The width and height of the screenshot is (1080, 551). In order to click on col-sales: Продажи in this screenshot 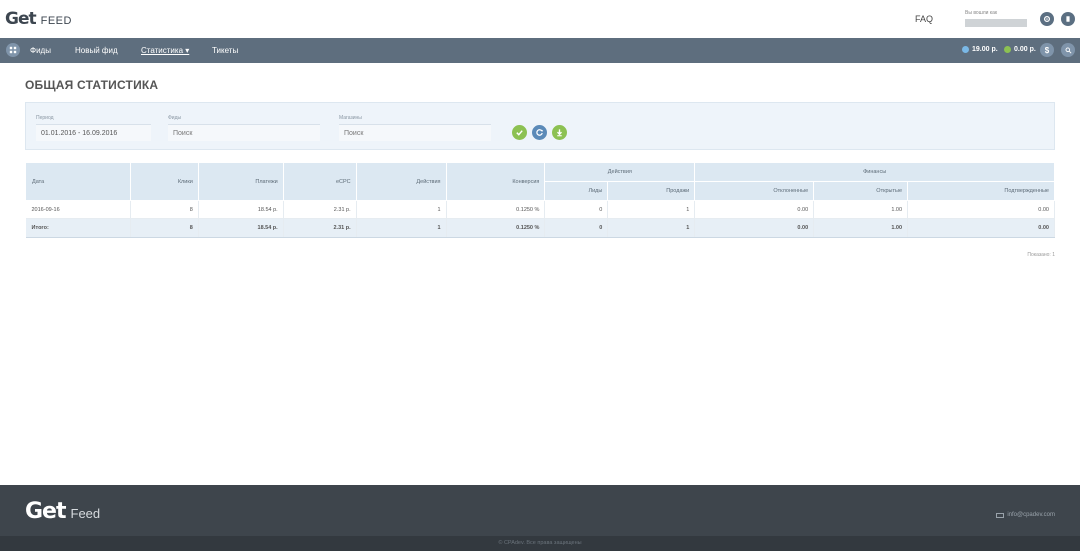, I will do `click(651, 191)`.